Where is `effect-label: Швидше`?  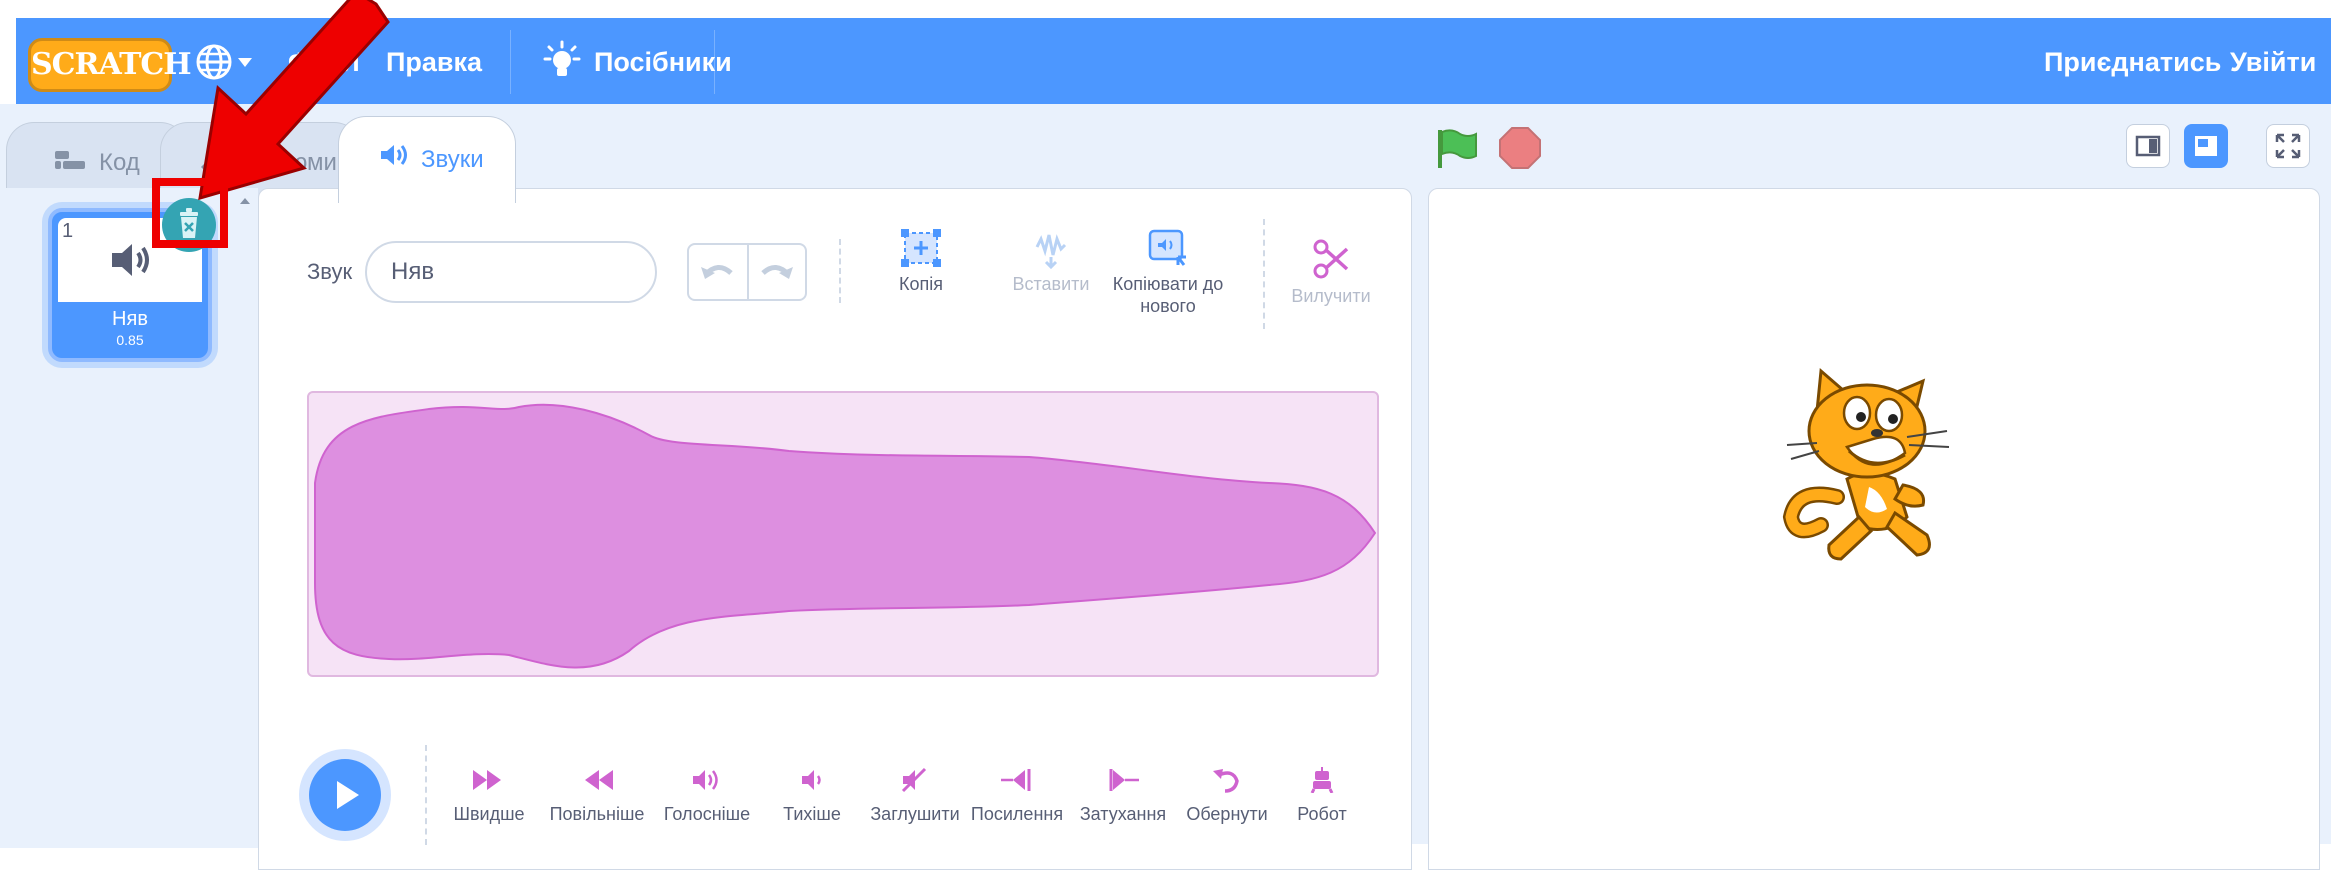
effect-label: Швидше is located at coordinates (489, 814).